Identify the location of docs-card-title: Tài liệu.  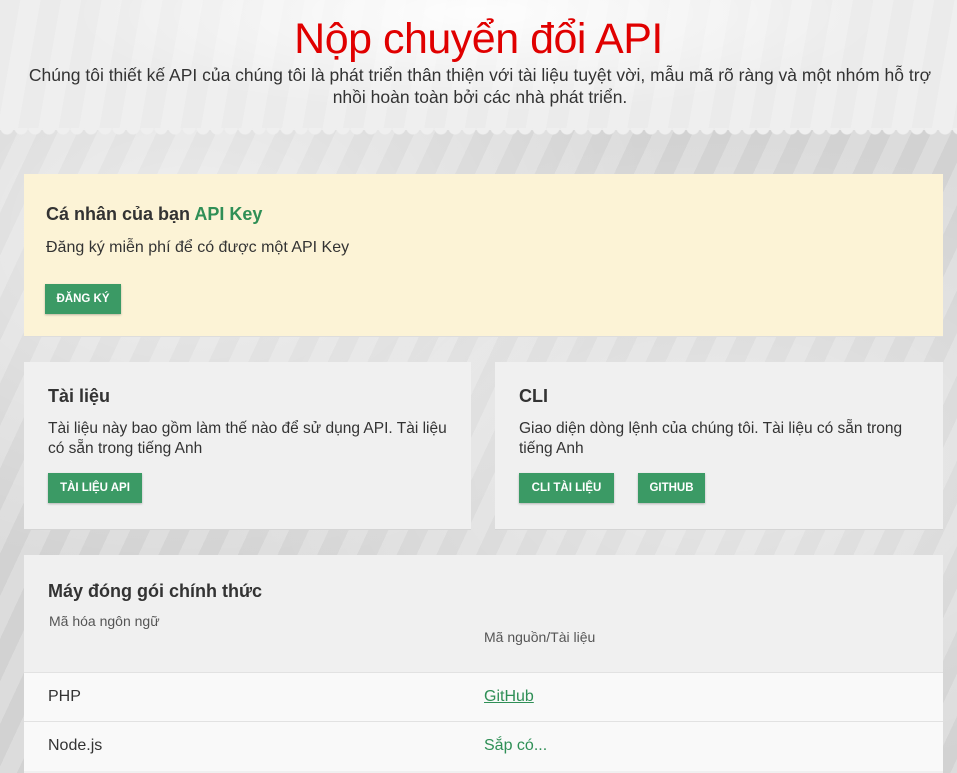
(79, 396).